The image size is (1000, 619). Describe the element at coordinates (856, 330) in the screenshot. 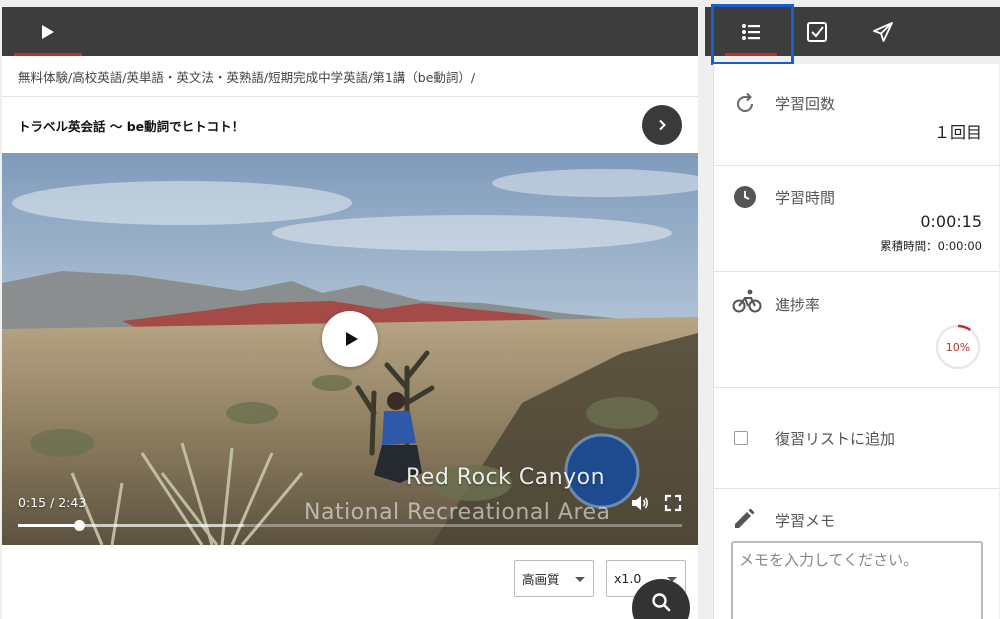

I see `progress-section: 進捗率 10%` at that location.